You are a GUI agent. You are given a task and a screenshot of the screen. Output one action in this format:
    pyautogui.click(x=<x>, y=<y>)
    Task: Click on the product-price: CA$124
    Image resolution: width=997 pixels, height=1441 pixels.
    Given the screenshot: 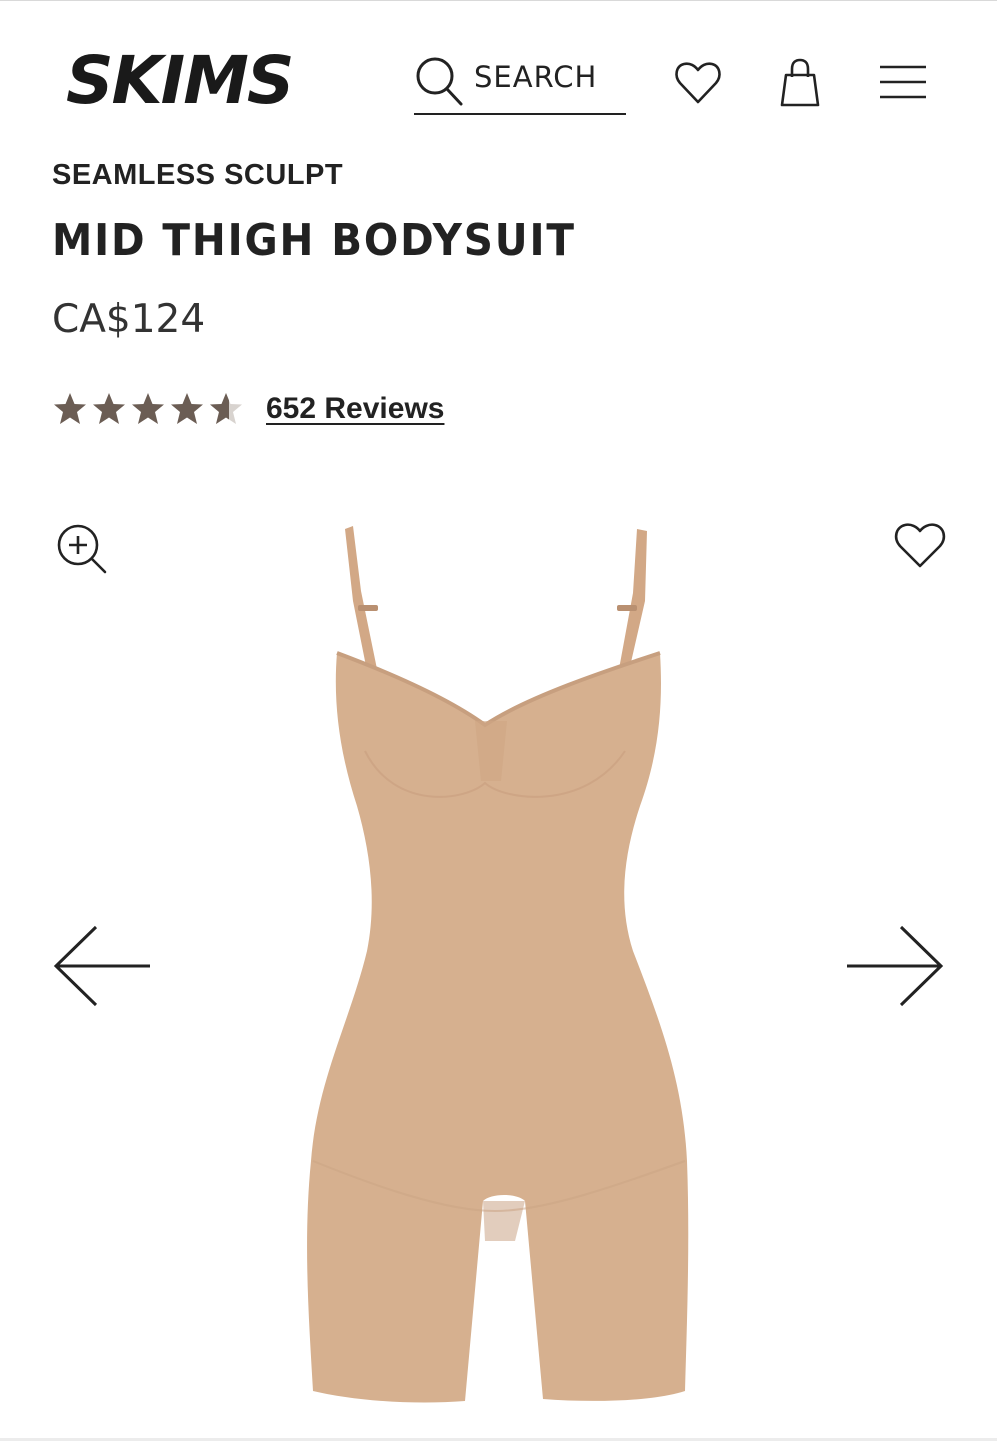 What is the action you would take?
    pyautogui.click(x=129, y=319)
    